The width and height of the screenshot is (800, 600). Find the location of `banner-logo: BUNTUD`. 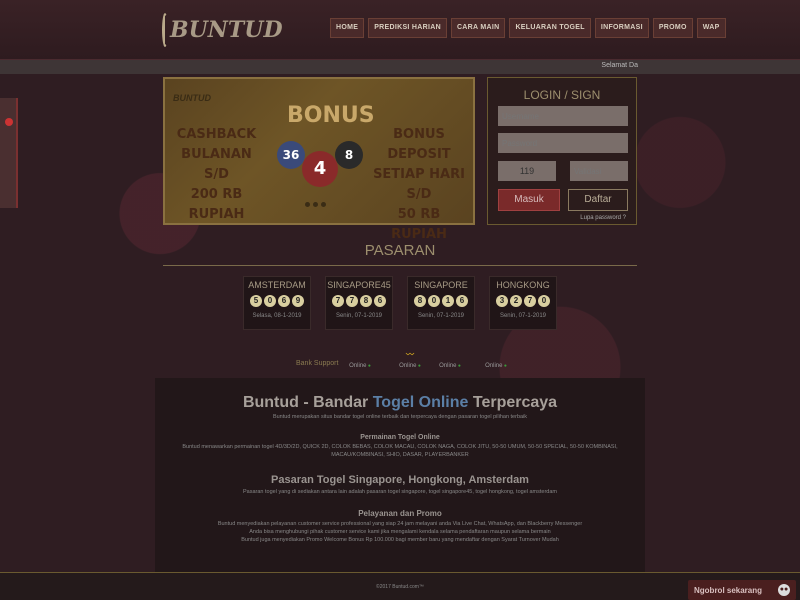

banner-logo: BUNTUD is located at coordinates (192, 98).